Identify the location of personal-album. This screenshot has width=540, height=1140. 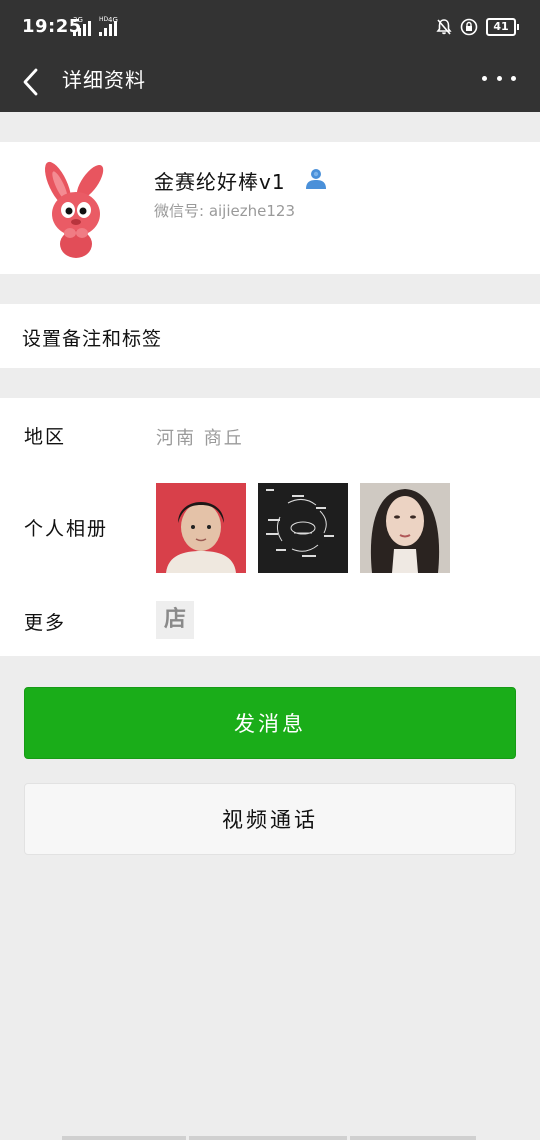
(303, 528).